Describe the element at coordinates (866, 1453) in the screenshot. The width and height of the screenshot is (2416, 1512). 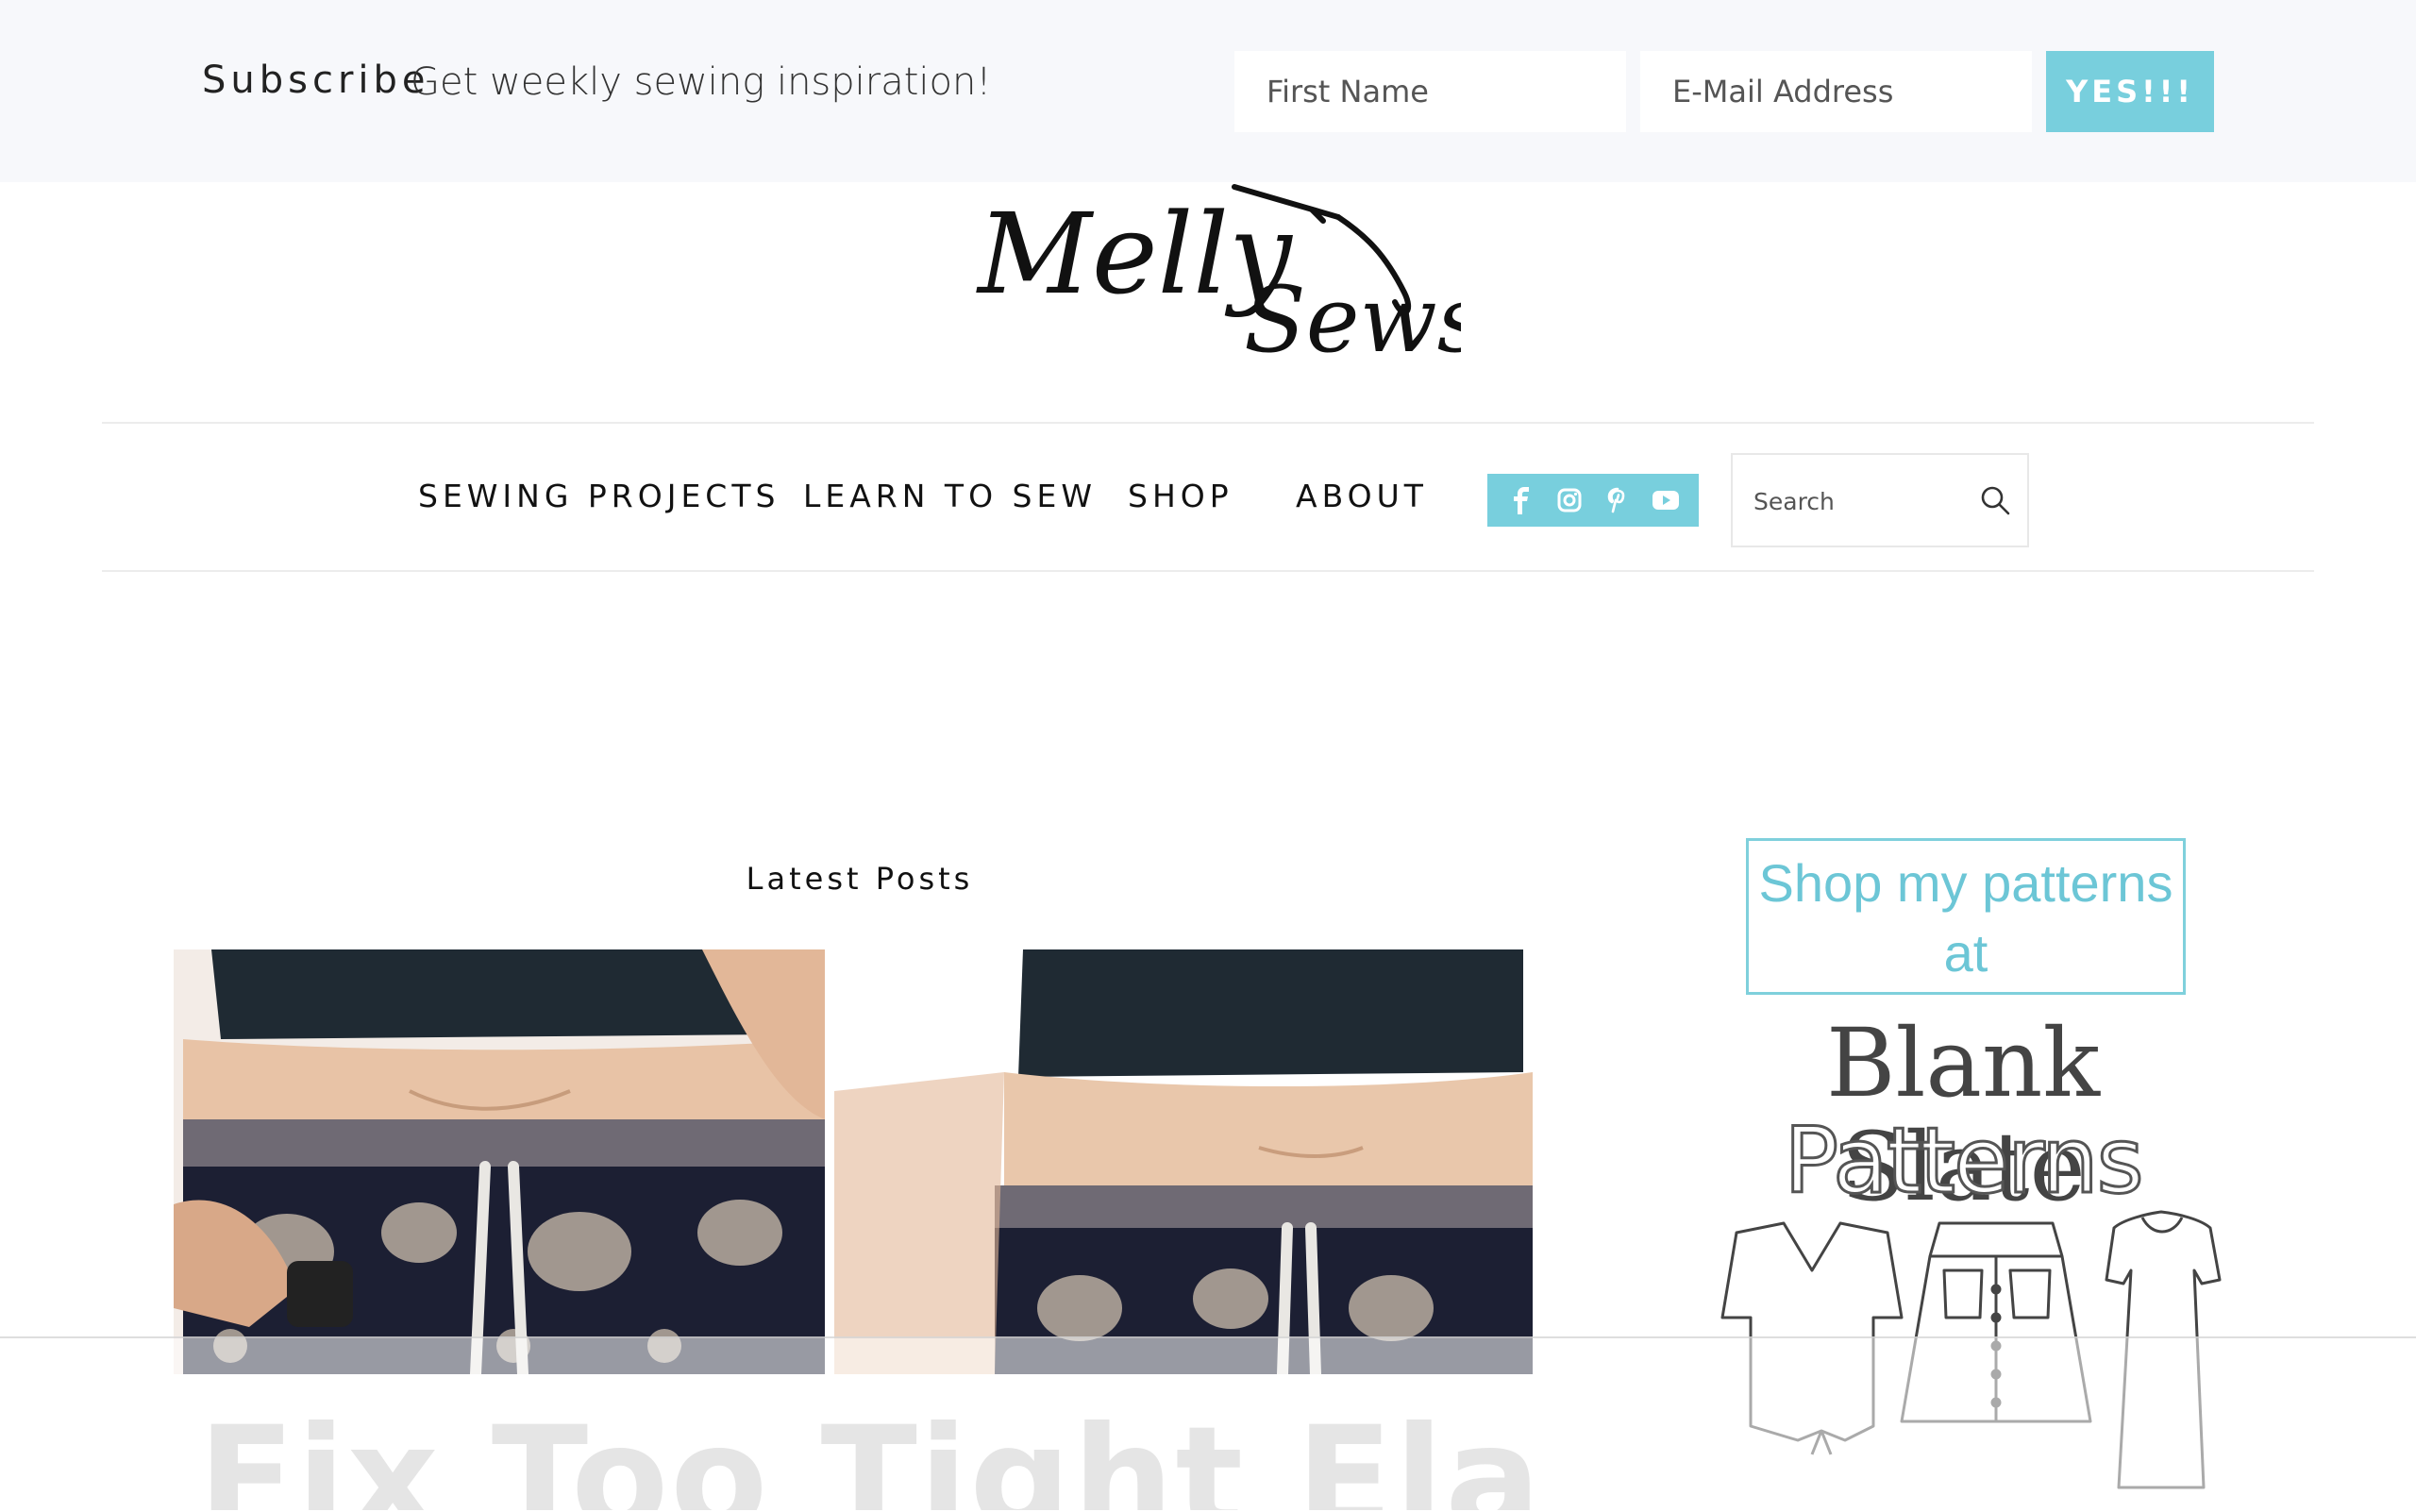
I see `post-title: Fix Too Tight Elastic` at that location.